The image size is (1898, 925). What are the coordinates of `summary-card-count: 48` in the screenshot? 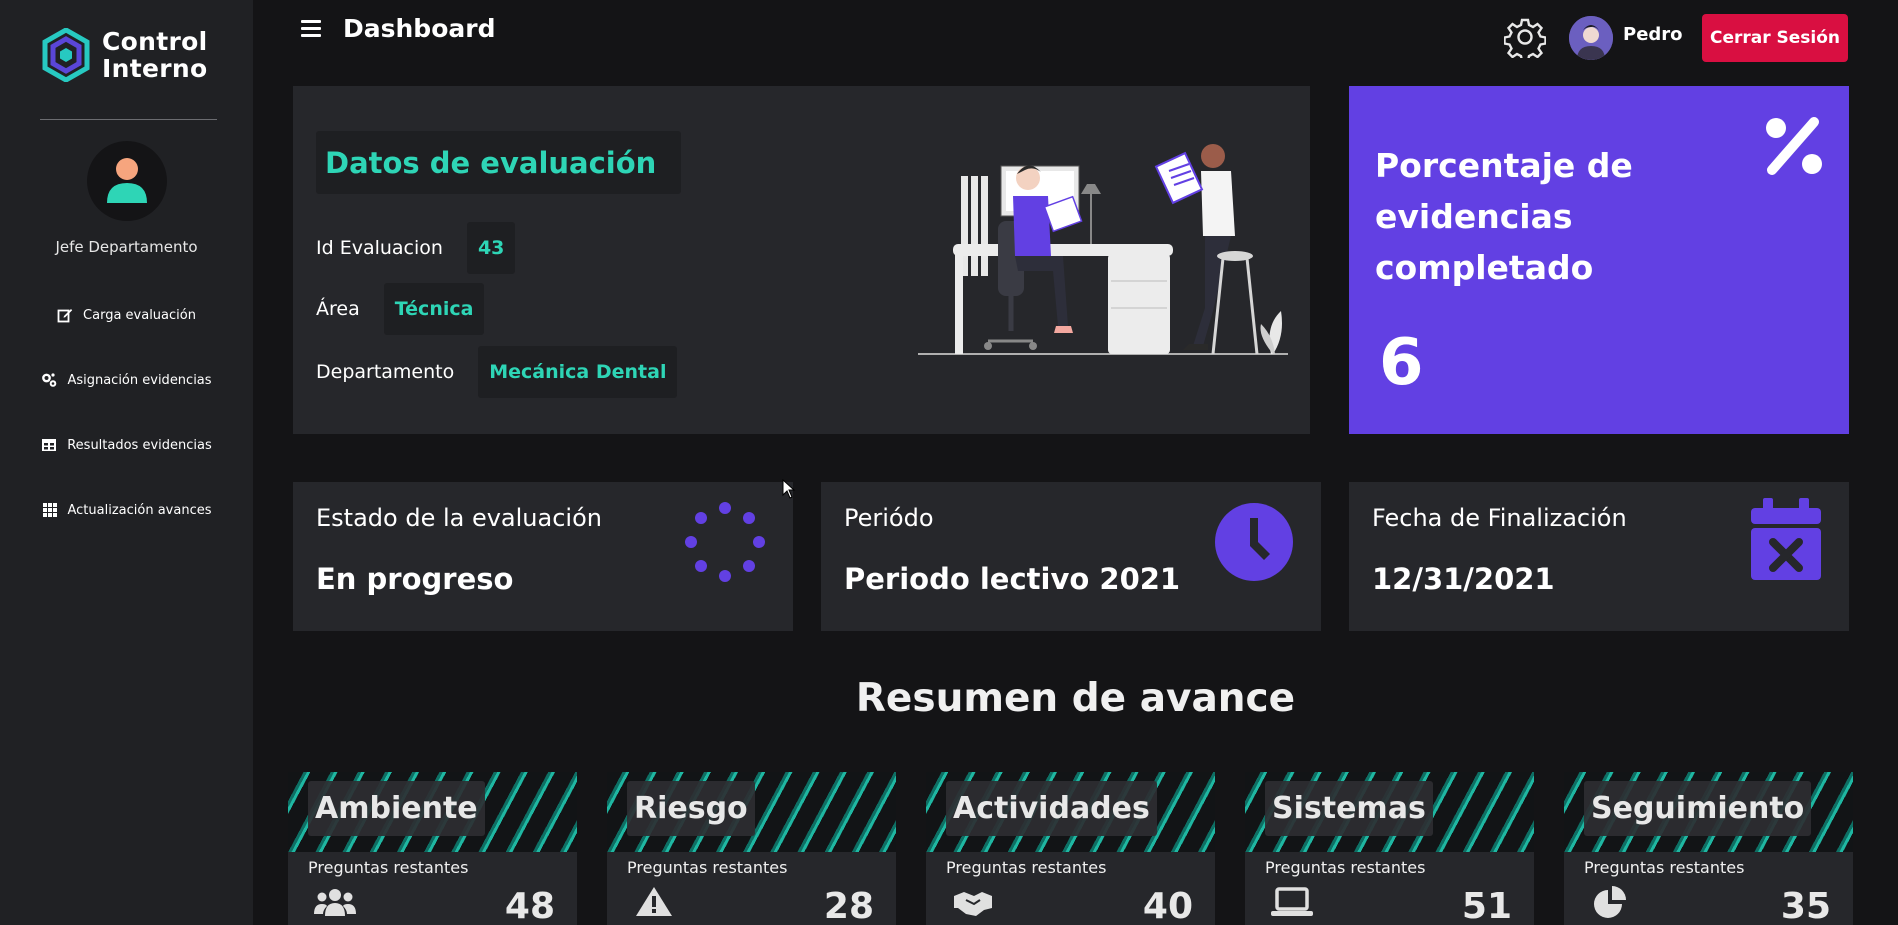 It's located at (529, 905).